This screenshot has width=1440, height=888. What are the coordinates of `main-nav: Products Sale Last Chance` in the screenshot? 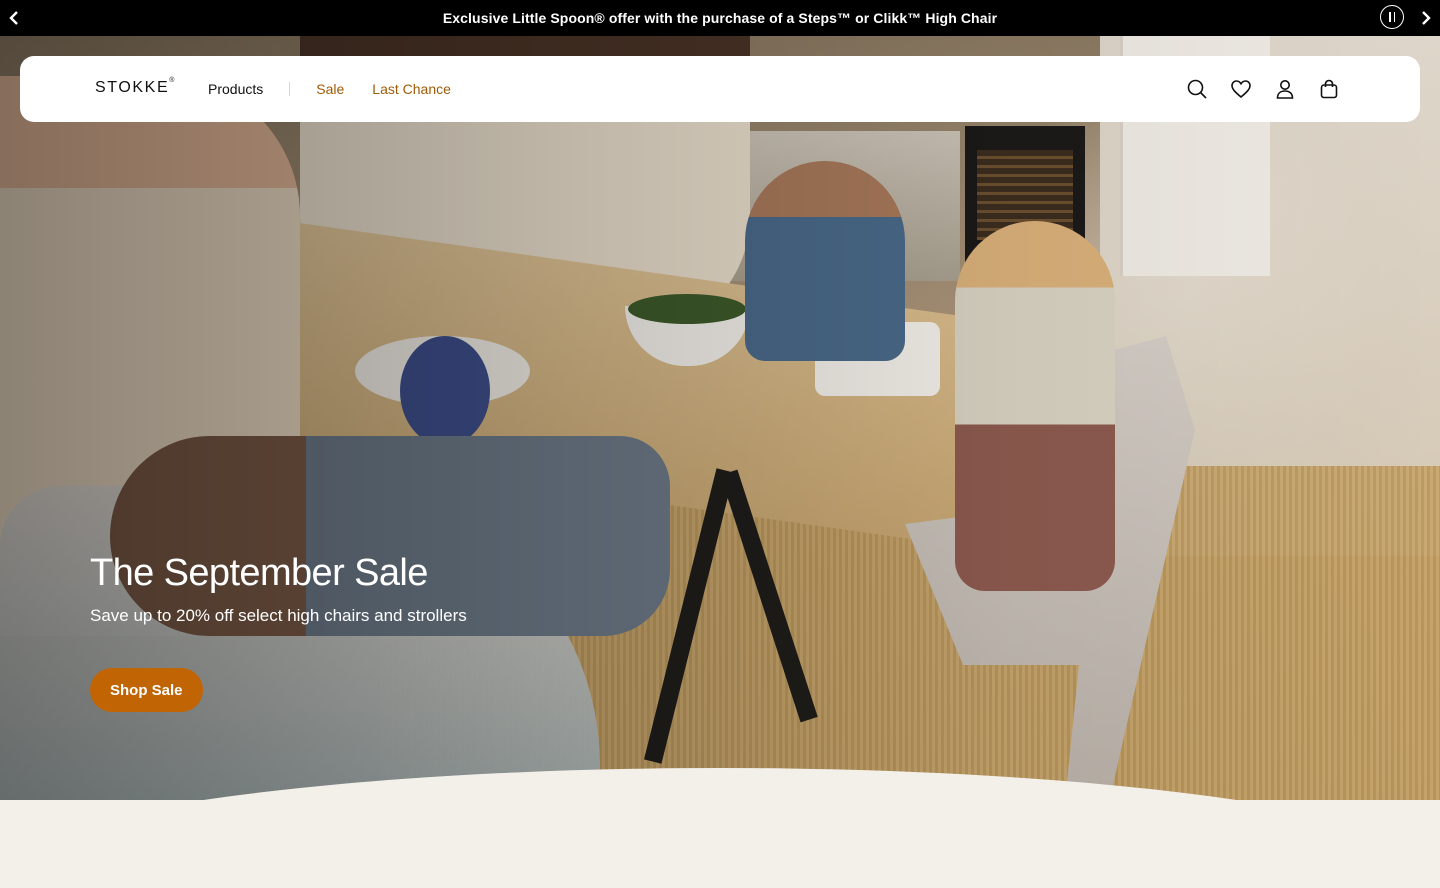 It's located at (329, 89).